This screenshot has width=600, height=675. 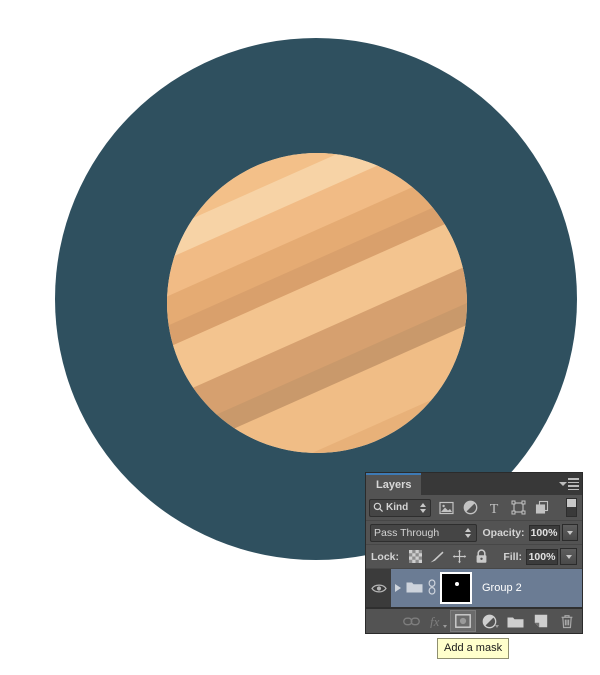 I want to click on layers-panel-bottom-toolbar: fx, so click(x=474, y=620).